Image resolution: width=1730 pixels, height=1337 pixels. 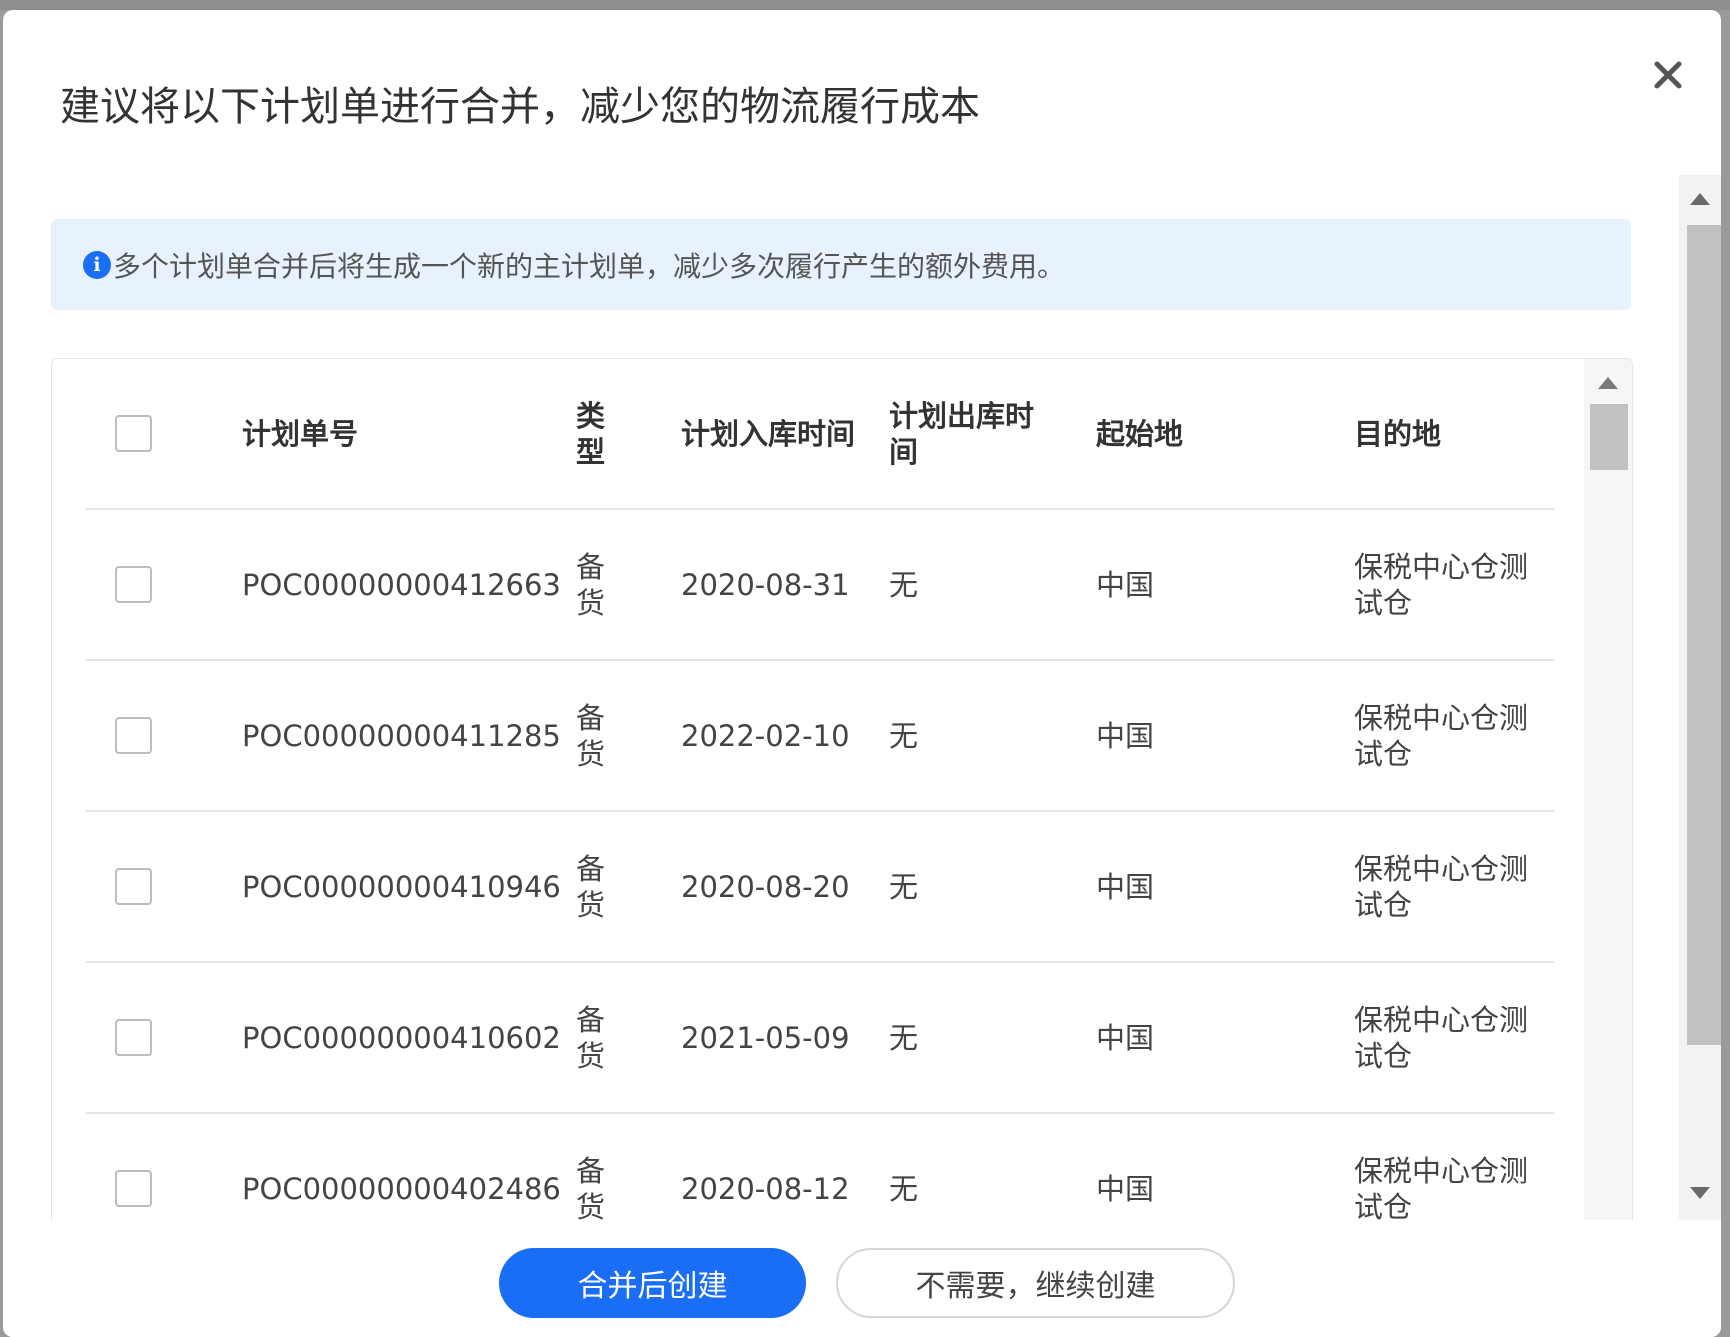 I want to click on column-header-origin: 起始地, so click(x=1140, y=433).